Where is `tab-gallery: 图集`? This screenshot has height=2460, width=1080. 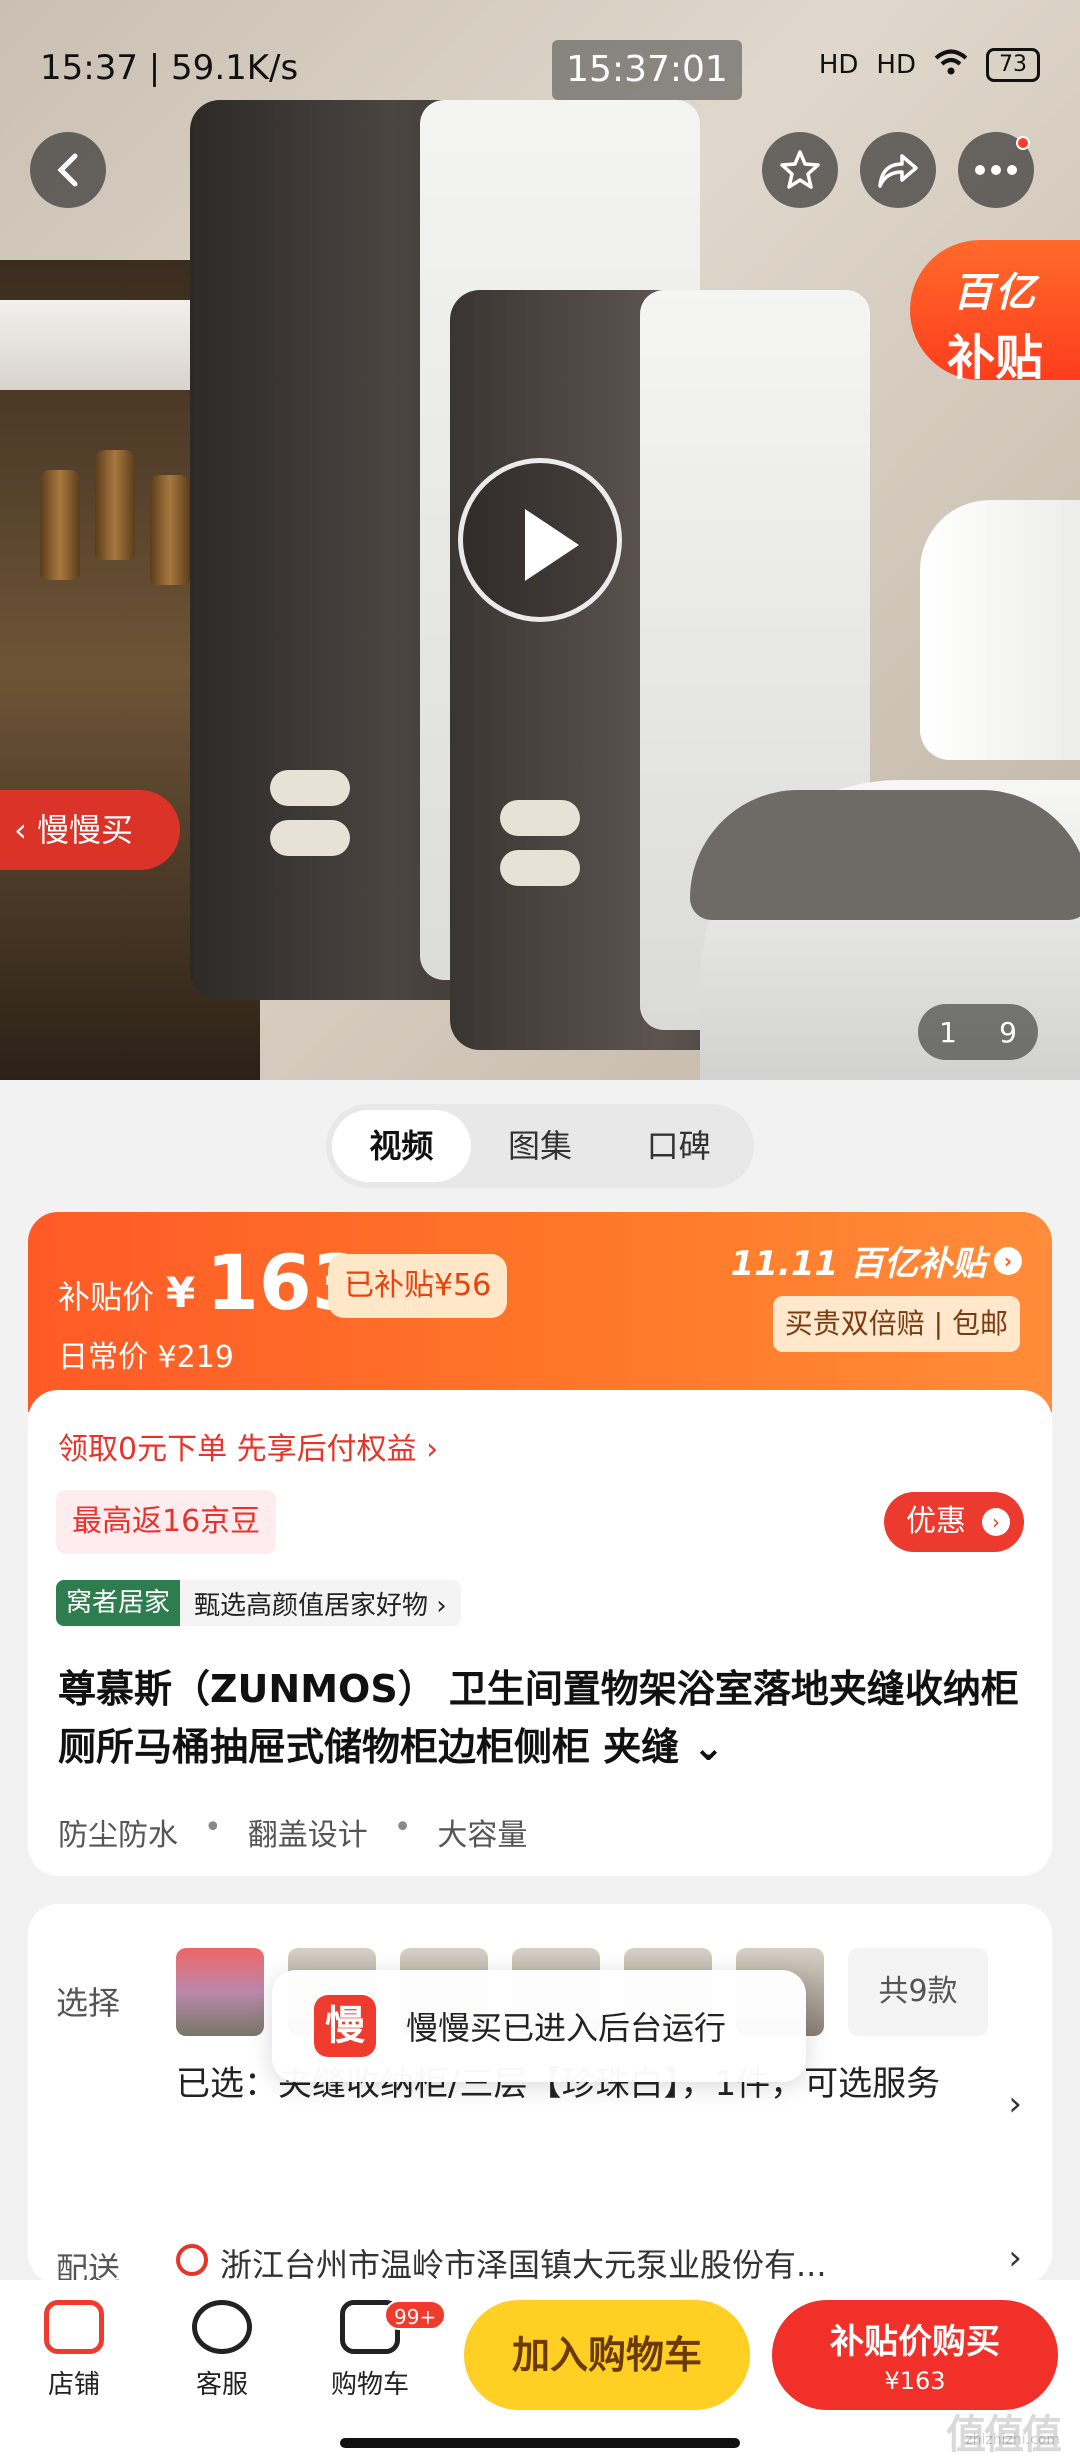 tab-gallery: 图集 is located at coordinates (540, 1146).